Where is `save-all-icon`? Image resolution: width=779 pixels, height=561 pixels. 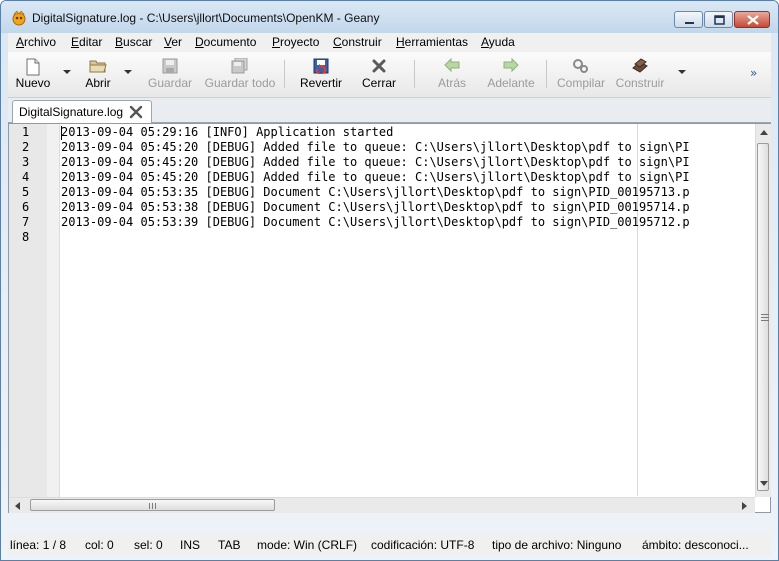 save-all-icon is located at coordinates (239, 66).